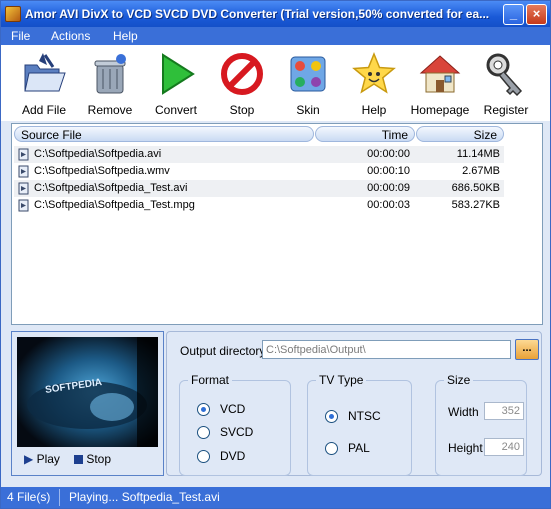  I want to click on preview-panel: SOFTPEDIA ▶ Play Stop, so click(87, 403).